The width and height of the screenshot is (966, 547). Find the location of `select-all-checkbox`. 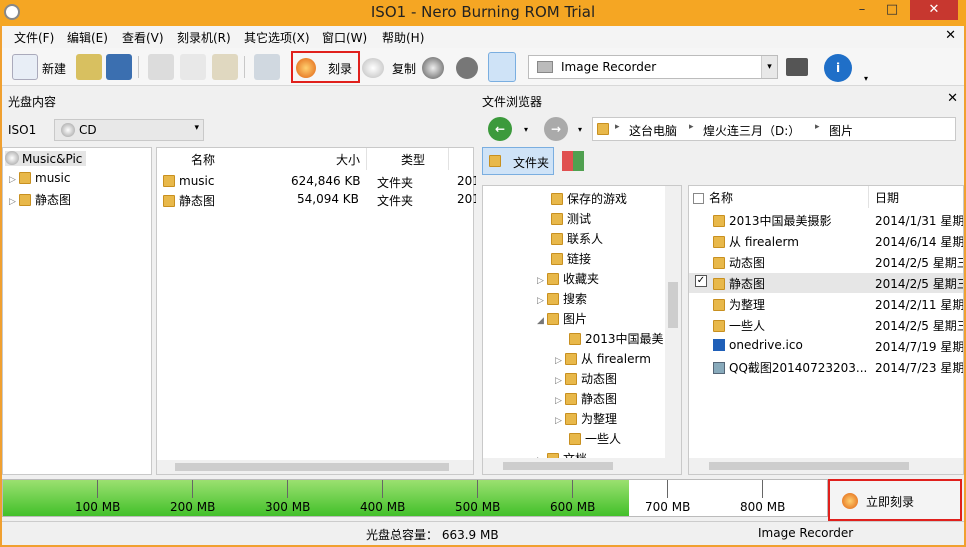

select-all-checkbox is located at coordinates (698, 198).